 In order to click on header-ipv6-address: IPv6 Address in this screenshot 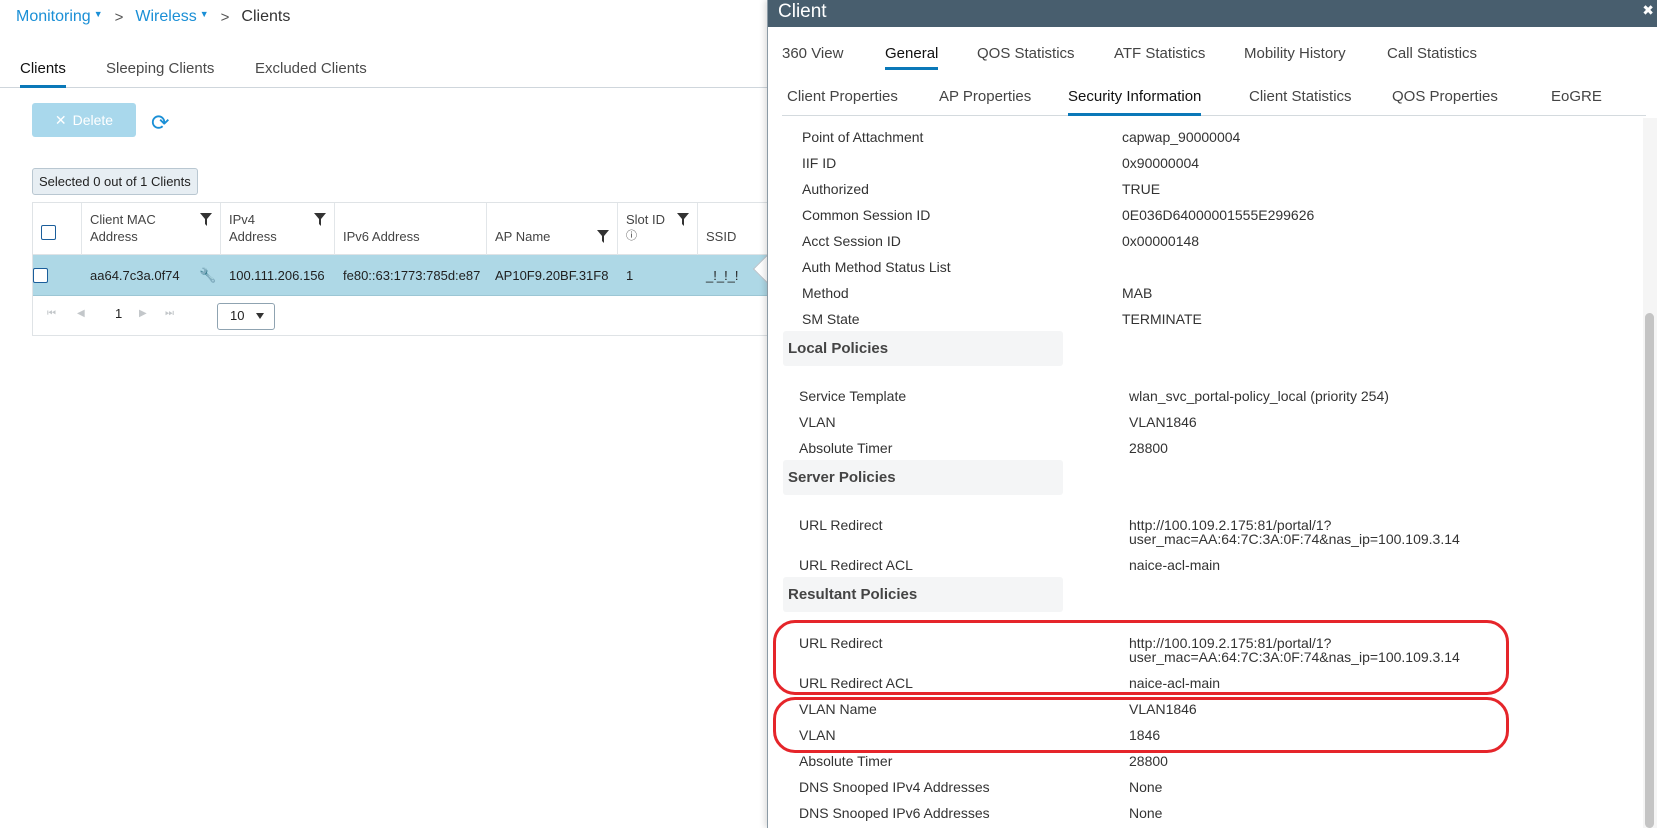, I will do `click(411, 229)`.